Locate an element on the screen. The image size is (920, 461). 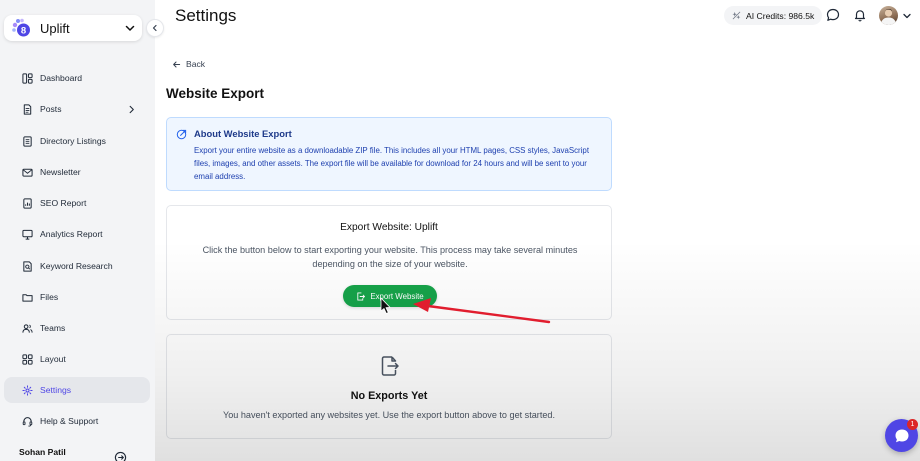
workspace-logo-badge: 8 is located at coordinates (23, 31).